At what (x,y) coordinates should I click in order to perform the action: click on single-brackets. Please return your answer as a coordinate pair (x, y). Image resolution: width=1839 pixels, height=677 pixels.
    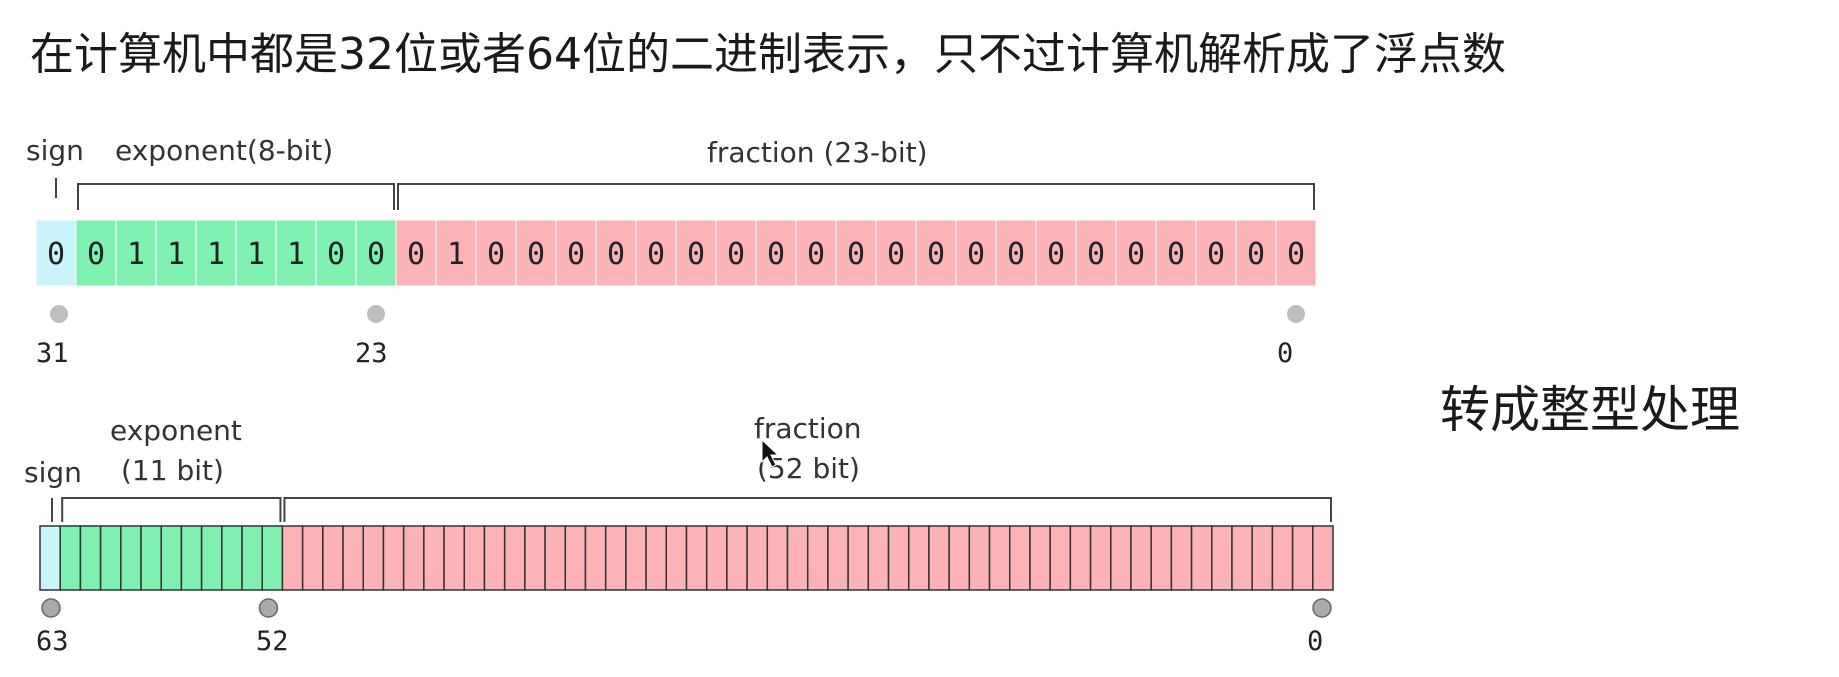
    Looking at the image, I should click on (685, 194).